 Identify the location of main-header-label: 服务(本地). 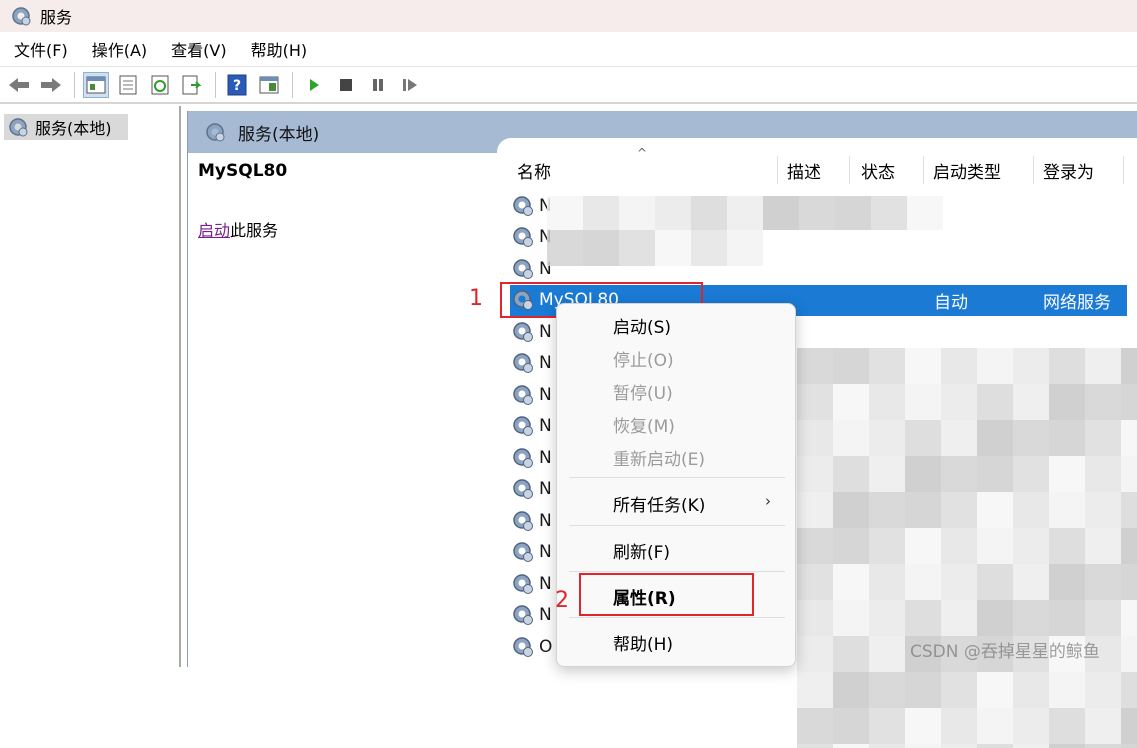
(279, 134).